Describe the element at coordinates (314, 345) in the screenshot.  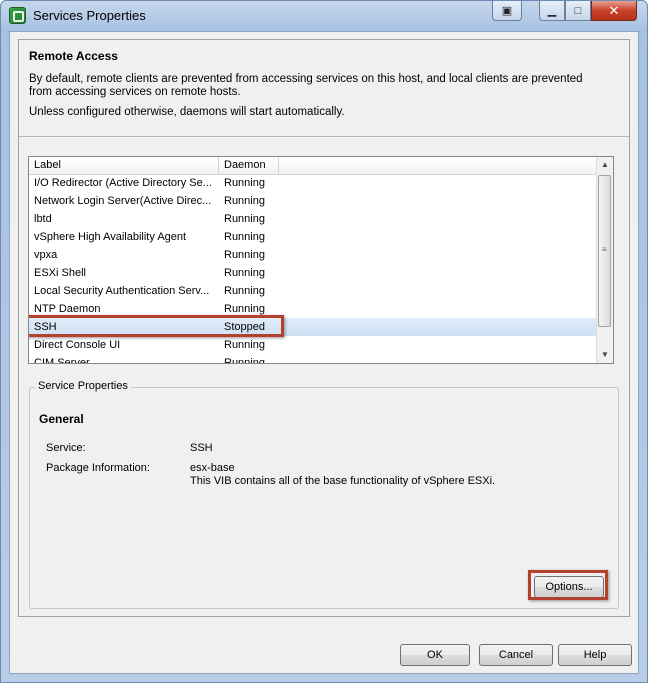
I see `table-row: Direct Console UI Running` at that location.